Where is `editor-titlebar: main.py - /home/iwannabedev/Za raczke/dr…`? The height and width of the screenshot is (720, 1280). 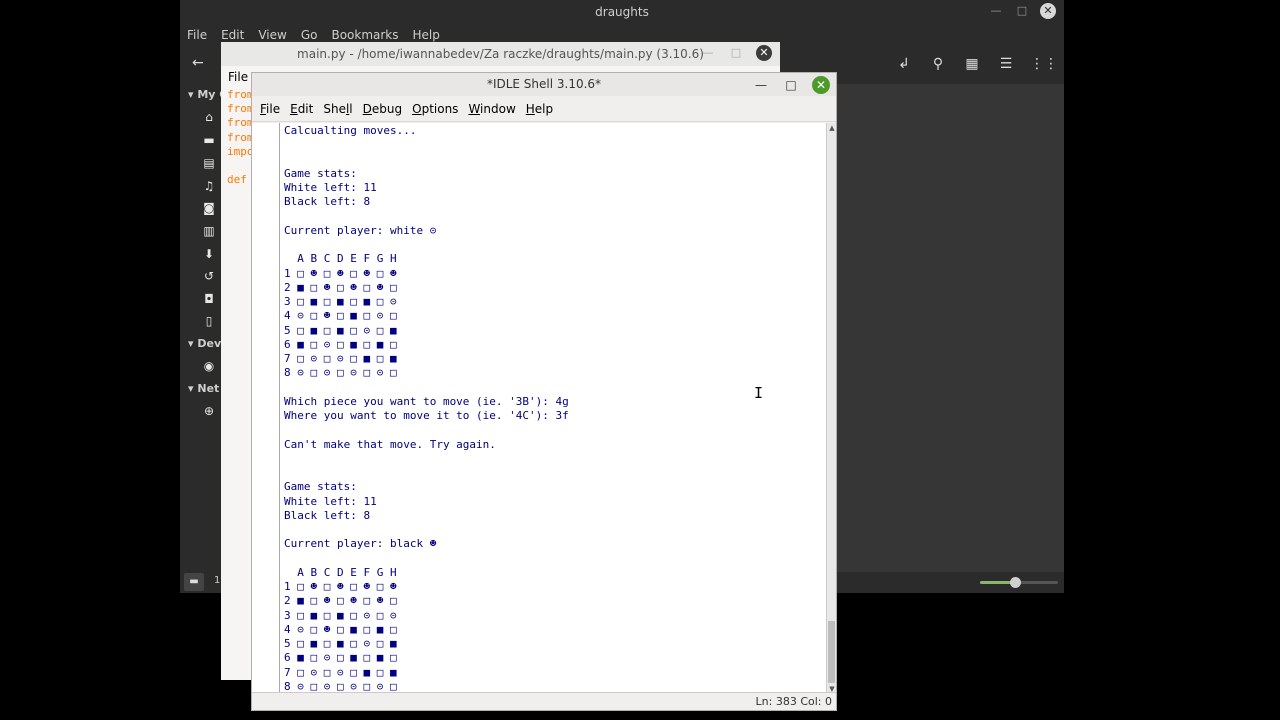
editor-titlebar: main.py - /home/iwannabedev/Za raczke/dr… is located at coordinates (500, 54).